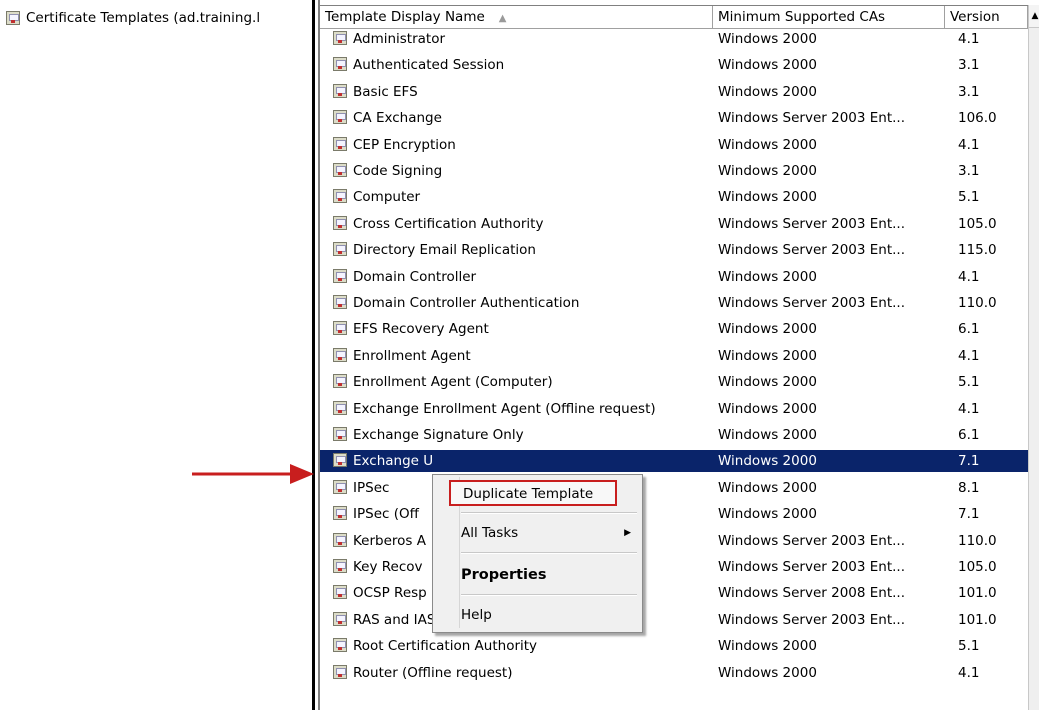 The width and height of the screenshot is (1039, 710). I want to click on template-name-cell: Domain Controller Authentication, so click(466, 303).